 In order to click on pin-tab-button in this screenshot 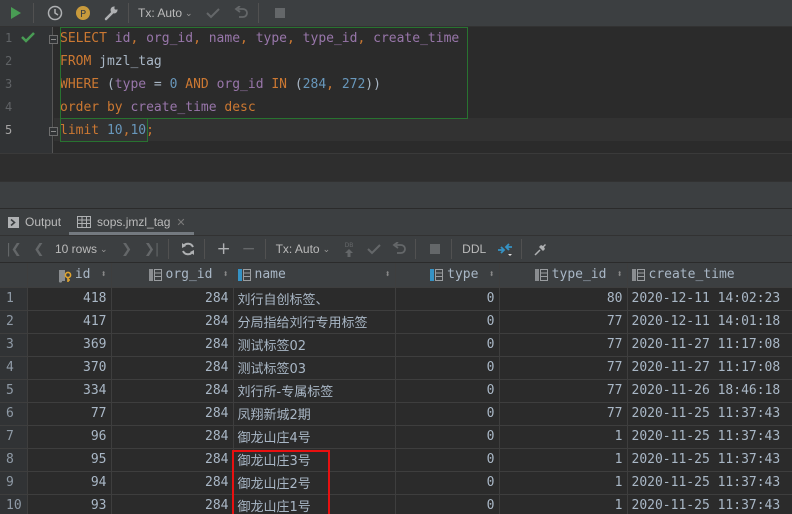, I will do `click(541, 249)`.